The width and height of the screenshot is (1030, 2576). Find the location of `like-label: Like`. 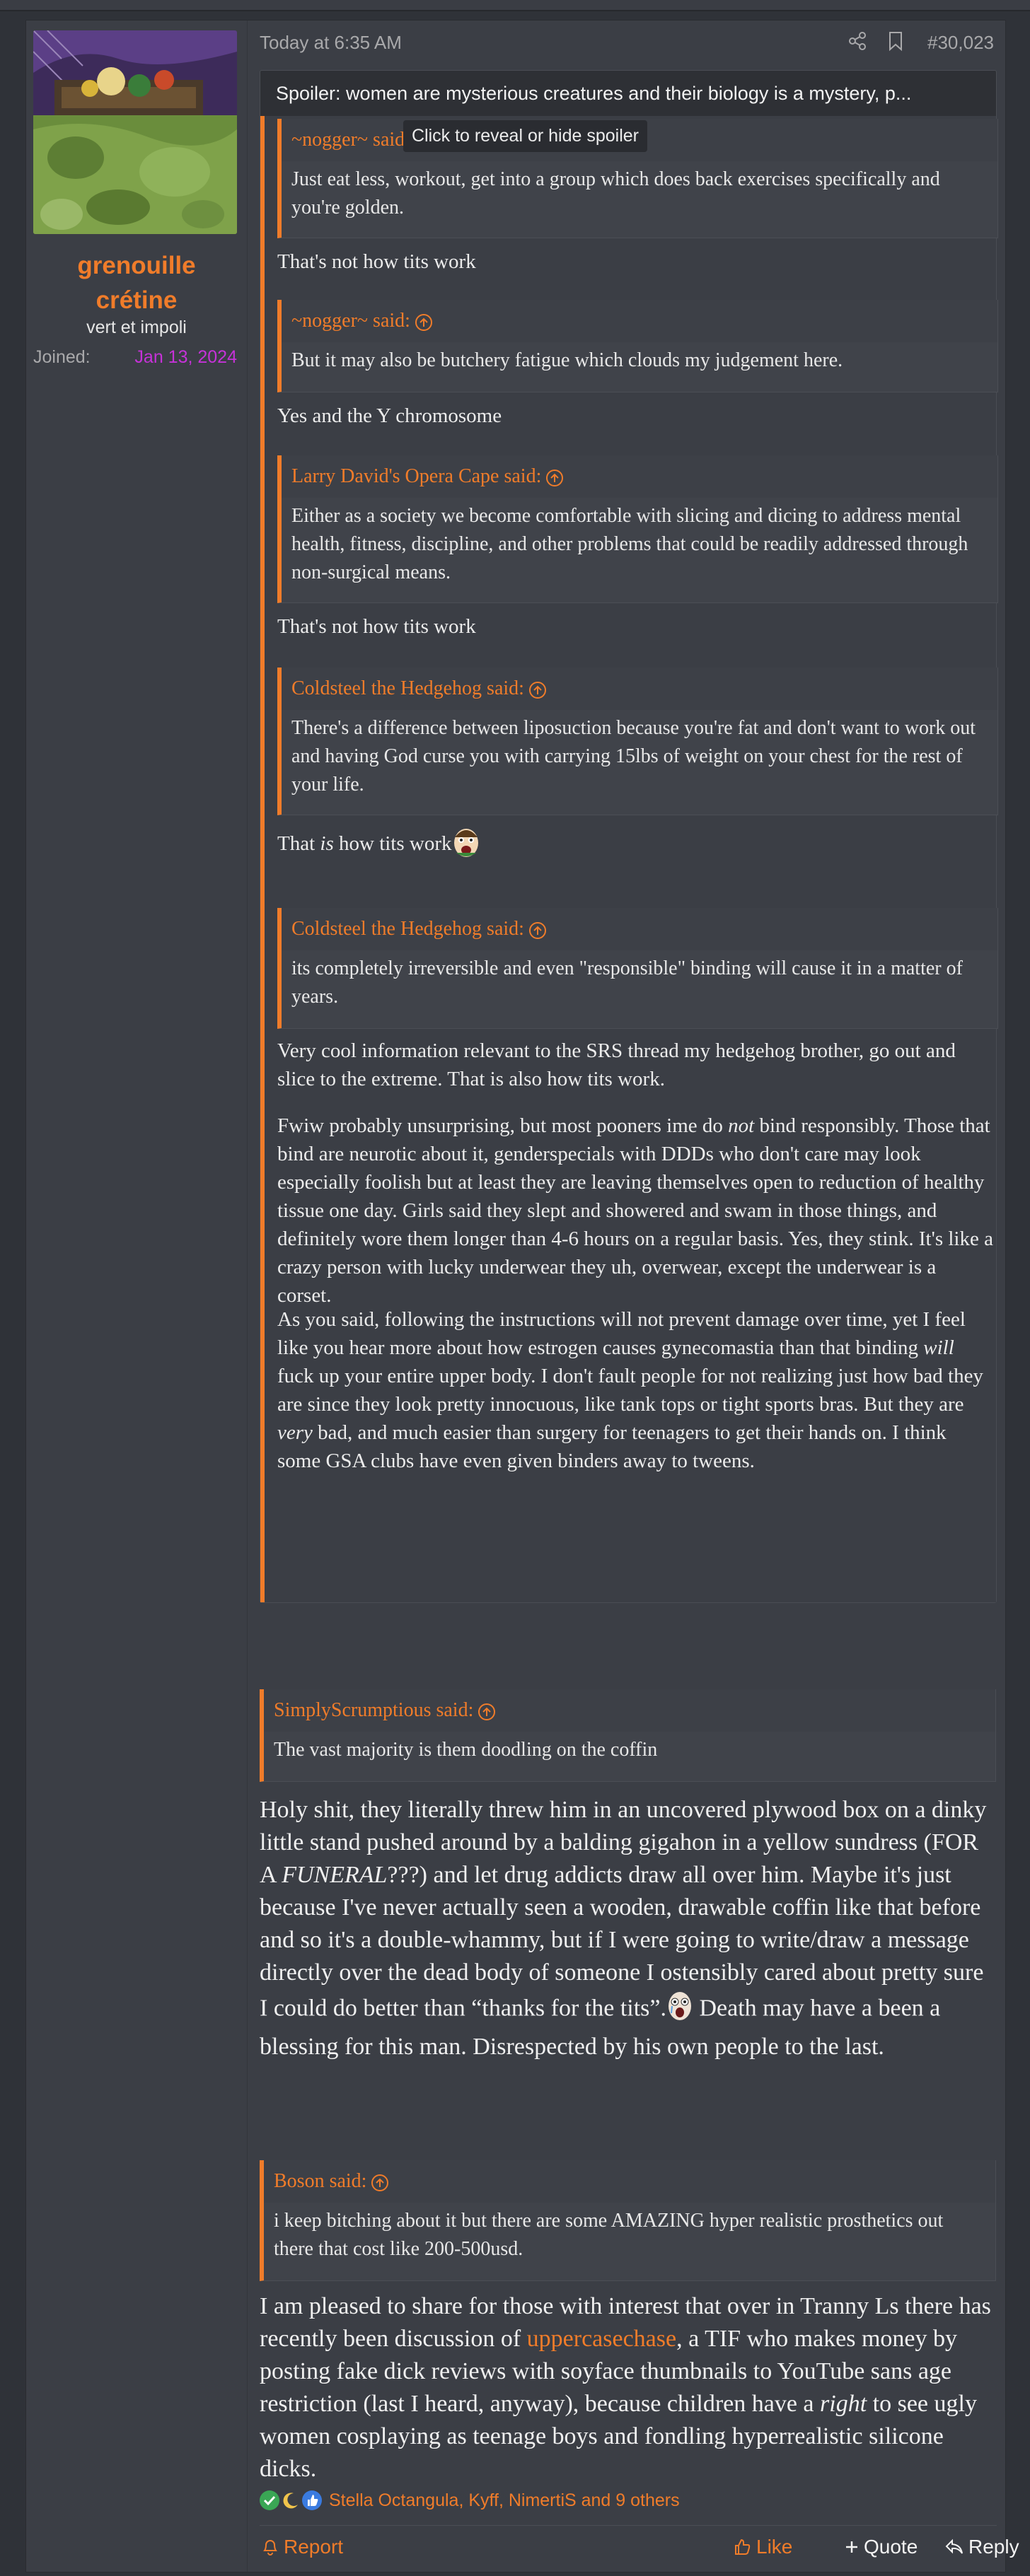

like-label: Like is located at coordinates (774, 2547).